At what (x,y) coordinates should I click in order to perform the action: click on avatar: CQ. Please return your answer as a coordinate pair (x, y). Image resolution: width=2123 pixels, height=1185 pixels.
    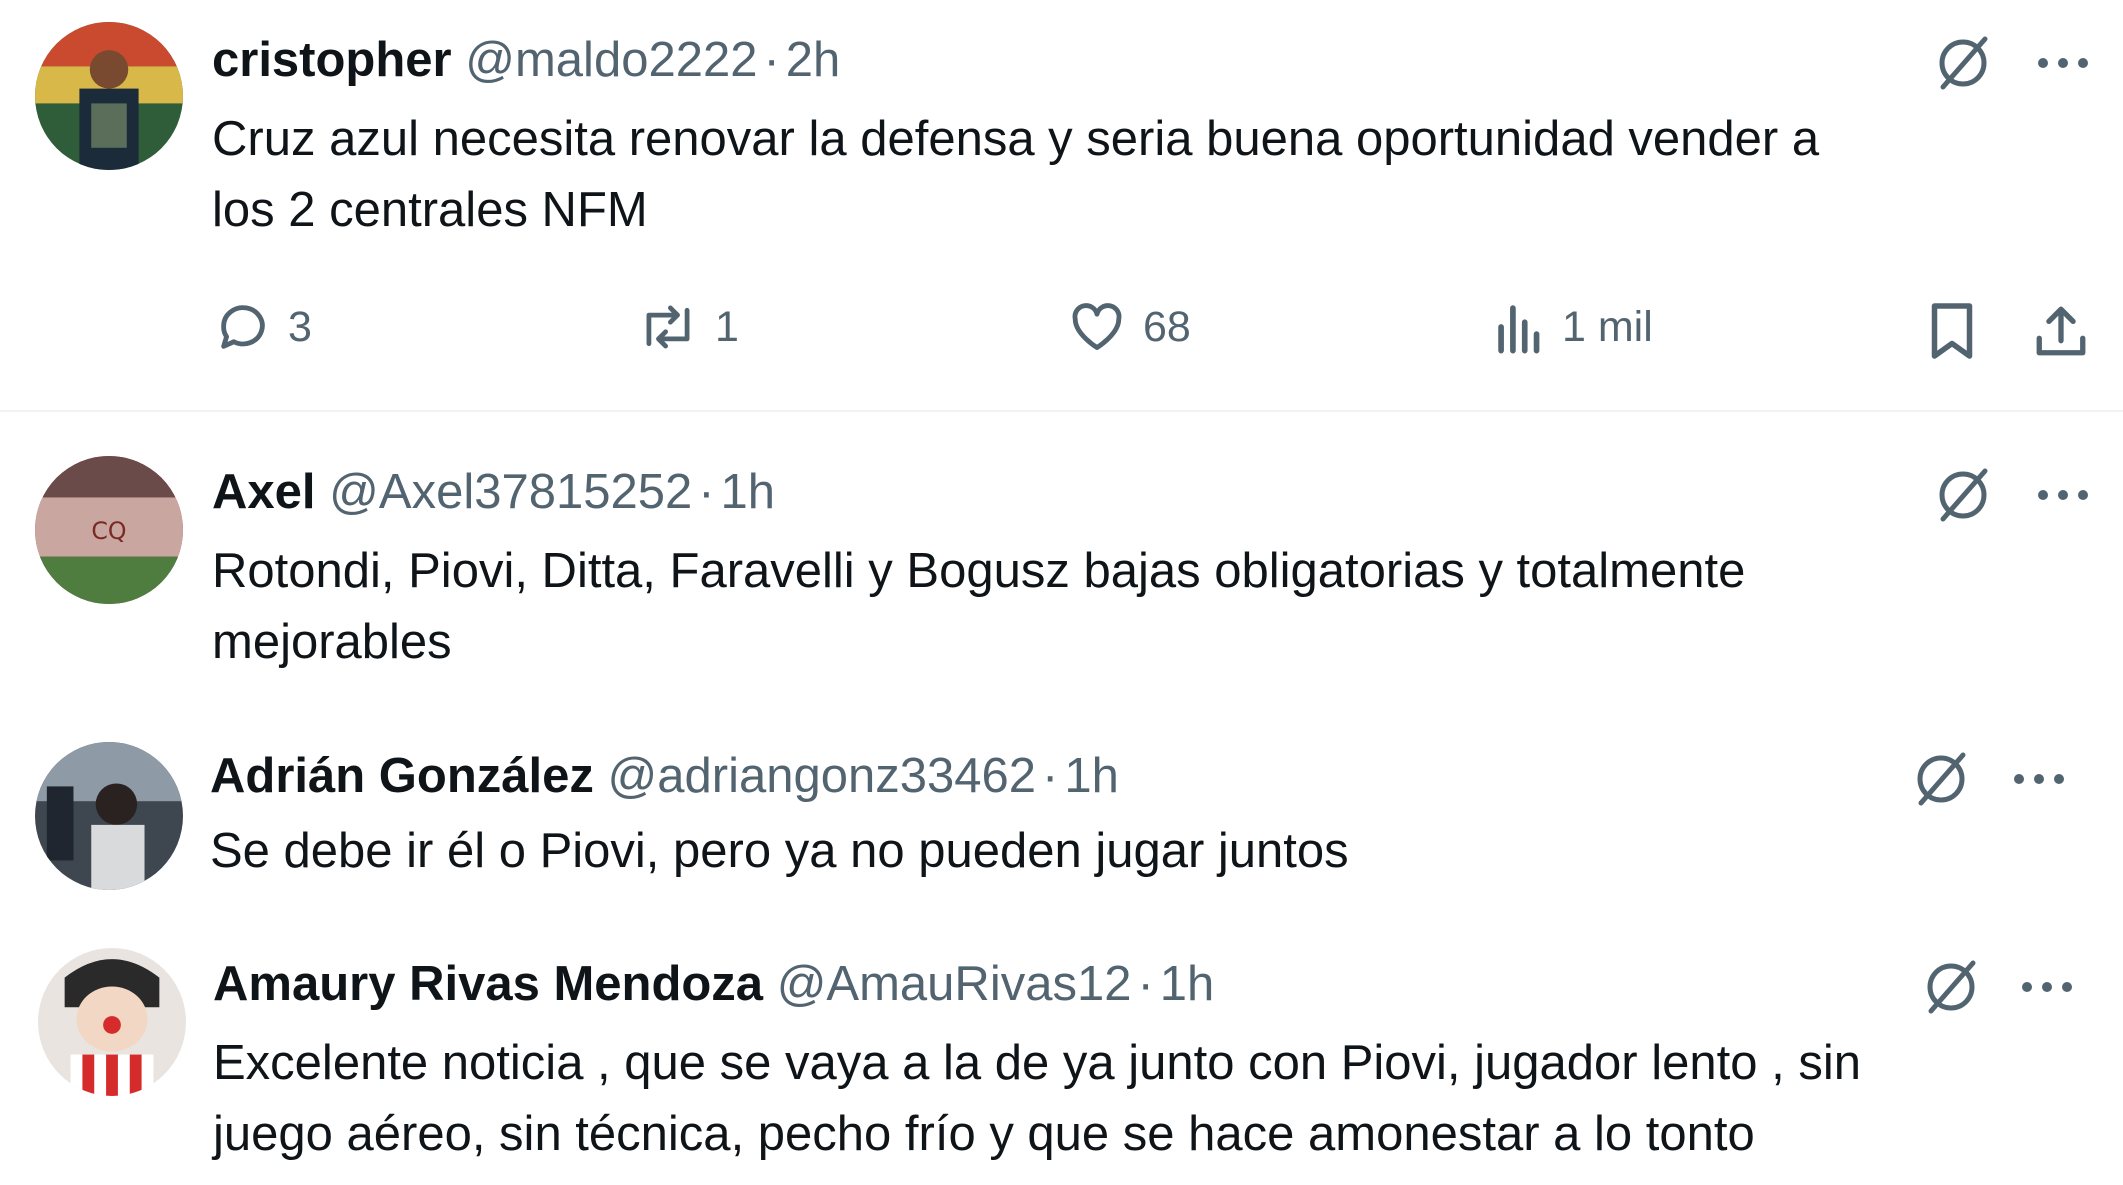
    Looking at the image, I should click on (109, 530).